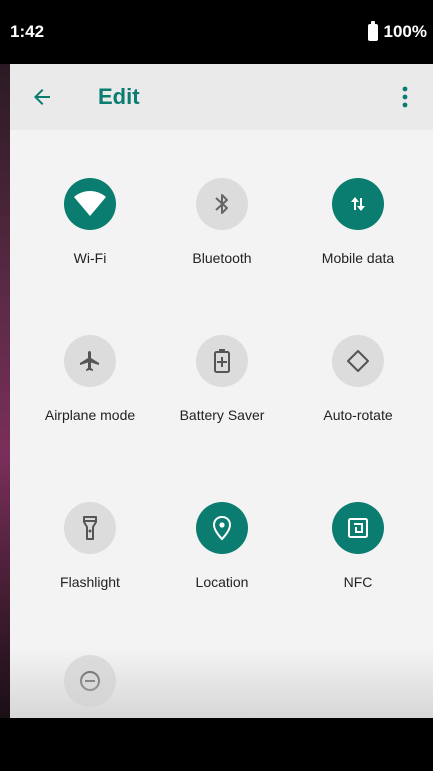 Image resolution: width=433 pixels, height=771 pixels. I want to click on tile-mobile-data-toggle, so click(358, 204).